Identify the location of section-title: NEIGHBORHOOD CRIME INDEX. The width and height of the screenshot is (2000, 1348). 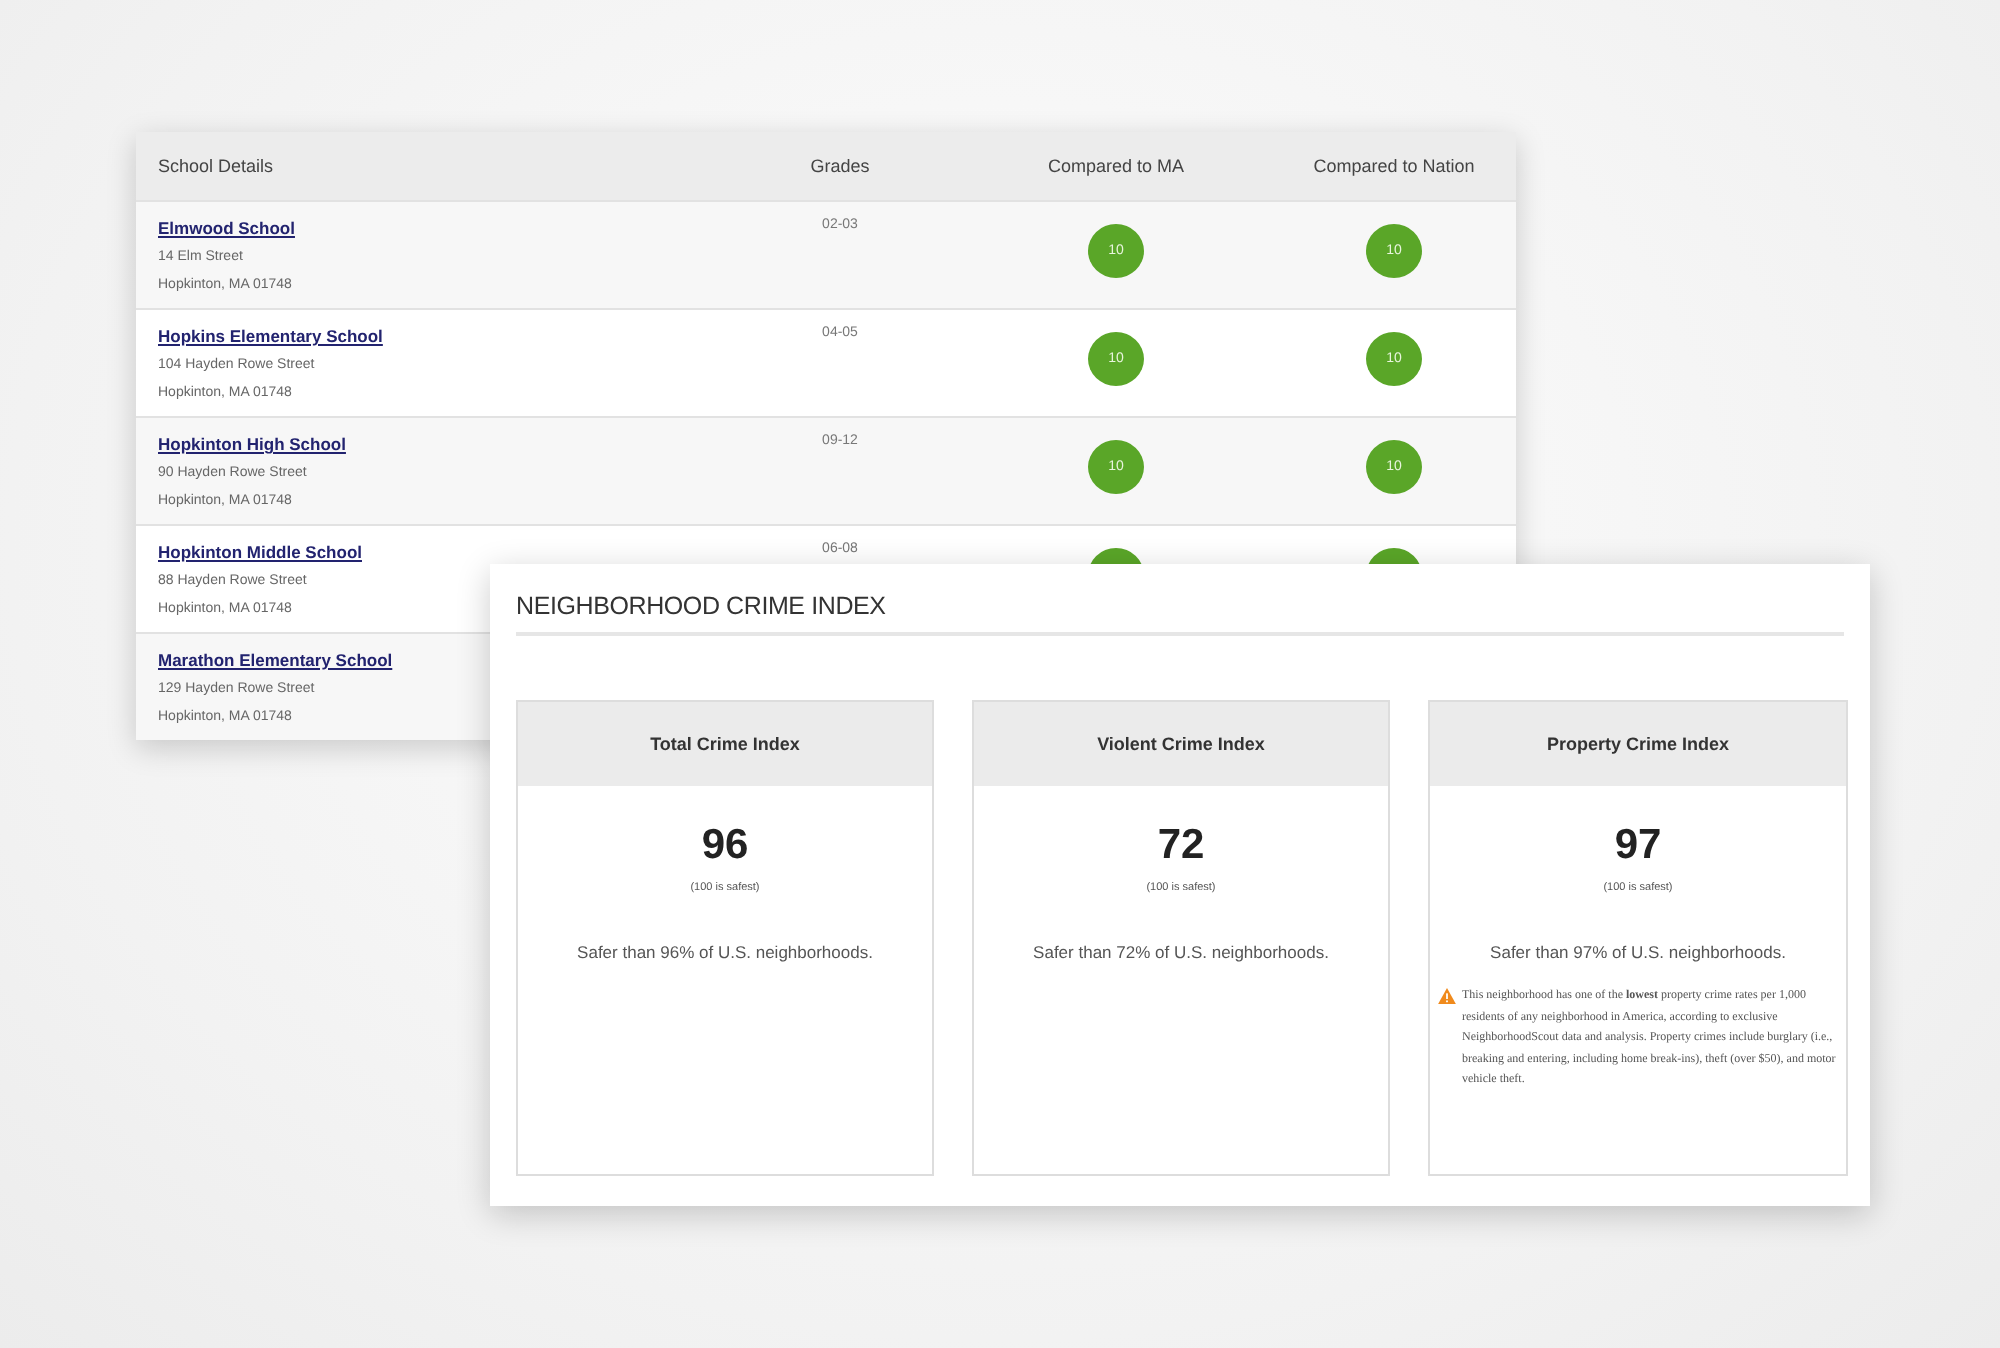
(1180, 614).